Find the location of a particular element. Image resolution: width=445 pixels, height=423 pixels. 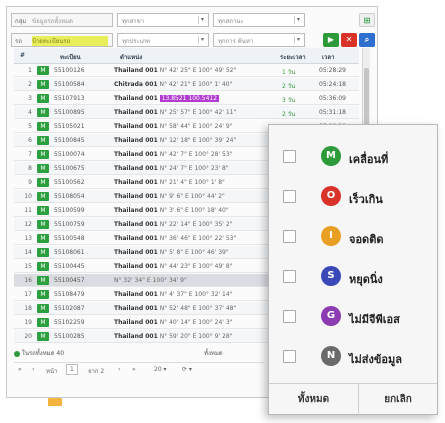

group-filter-label: กลุ่ม is located at coordinates (21, 21).